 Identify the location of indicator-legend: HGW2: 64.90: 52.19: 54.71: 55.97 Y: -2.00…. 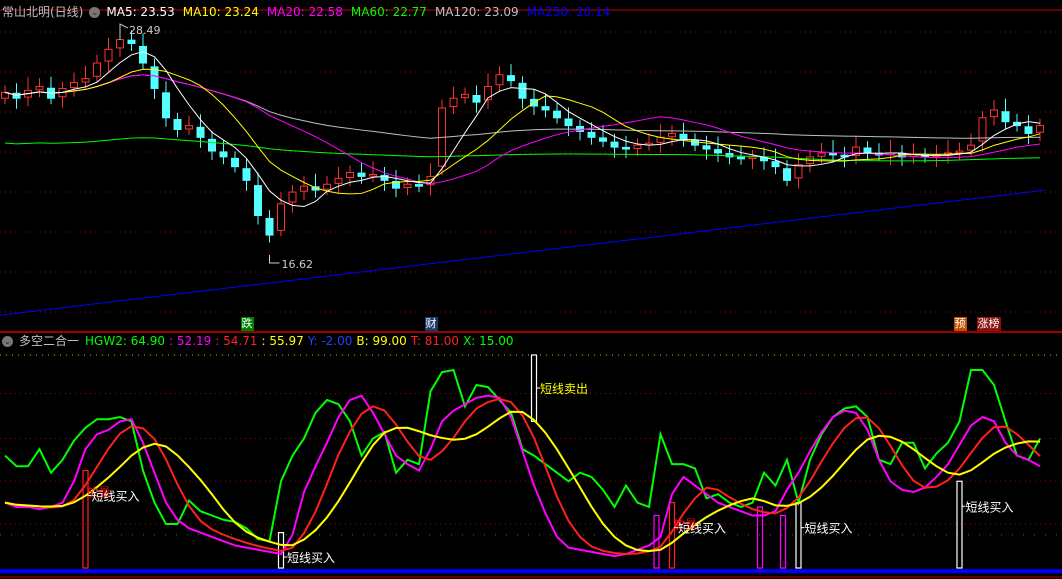
(299, 341).